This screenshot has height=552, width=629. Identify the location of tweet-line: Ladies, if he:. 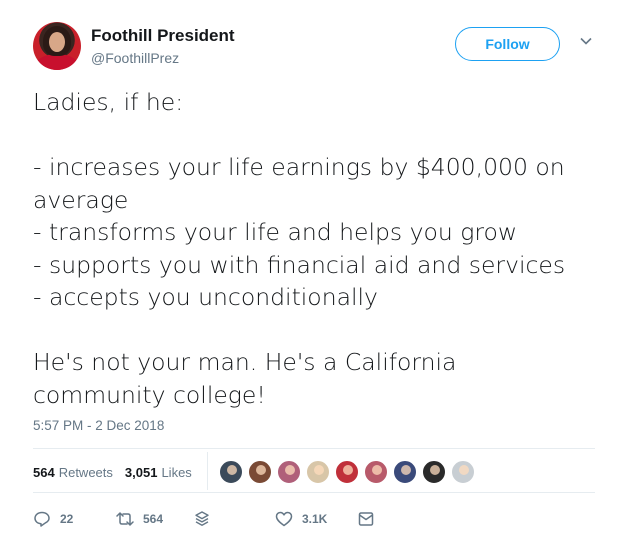
(108, 102).